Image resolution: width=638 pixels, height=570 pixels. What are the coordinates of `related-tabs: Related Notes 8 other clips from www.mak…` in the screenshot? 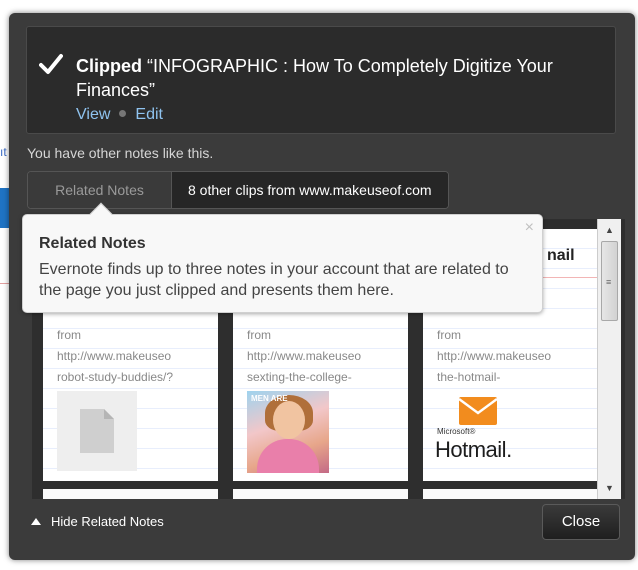 It's located at (238, 190).